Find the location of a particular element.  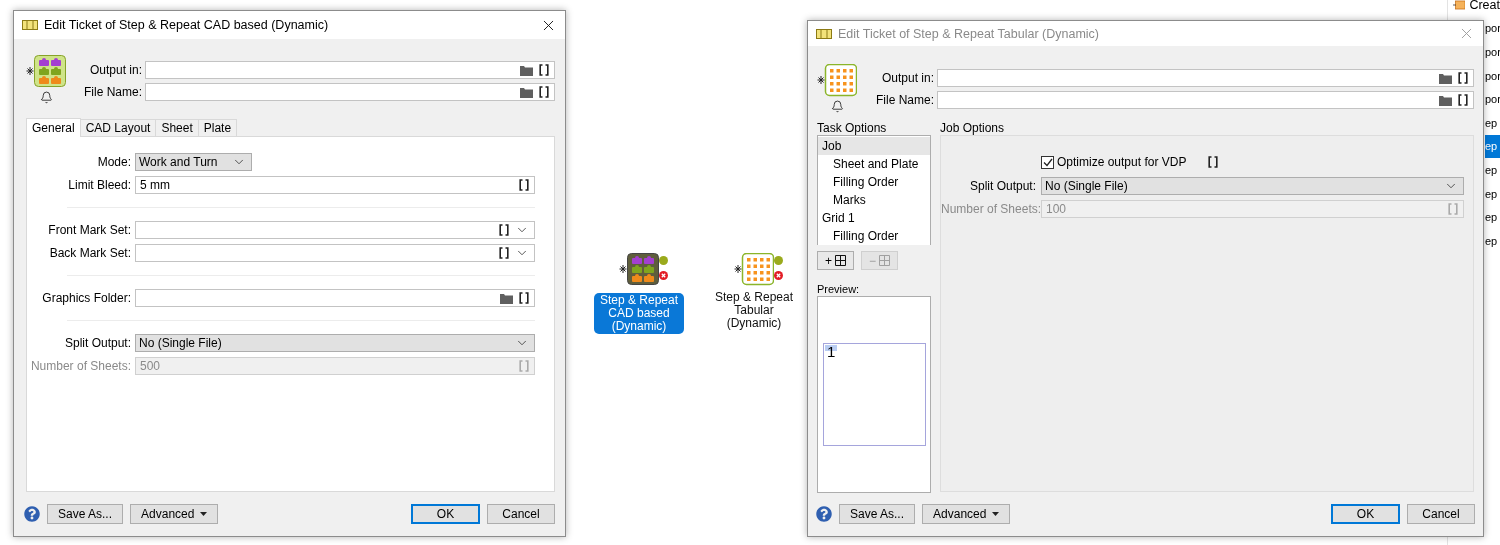

field-label: Number of Sheets: is located at coordinates (80, 366).